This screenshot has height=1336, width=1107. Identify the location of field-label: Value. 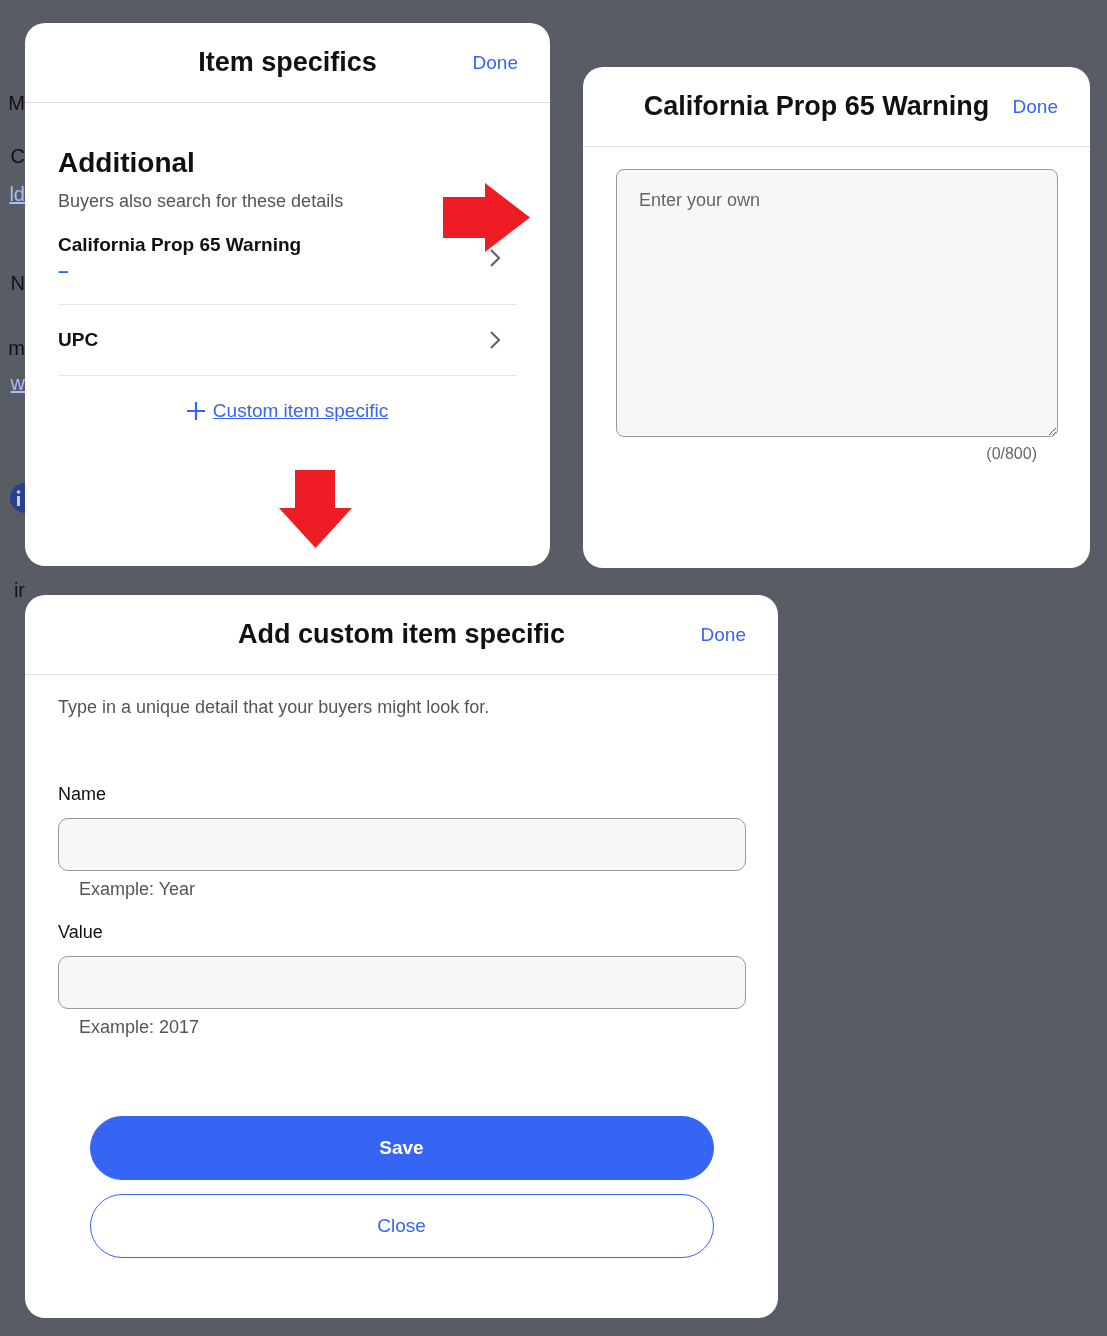
(81, 932).